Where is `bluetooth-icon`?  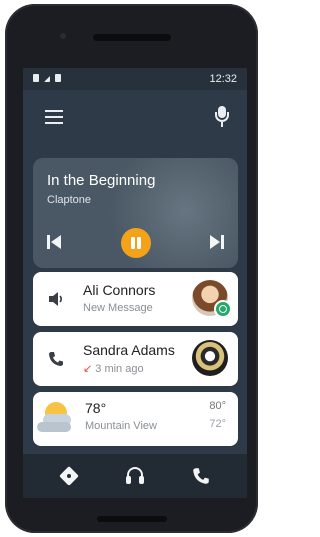
bluetooth-icon is located at coordinates (36, 78).